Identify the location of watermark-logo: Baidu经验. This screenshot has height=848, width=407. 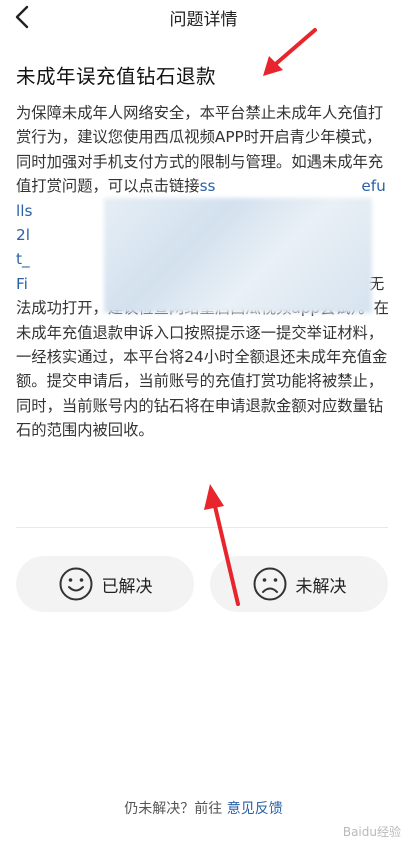
(371, 832).